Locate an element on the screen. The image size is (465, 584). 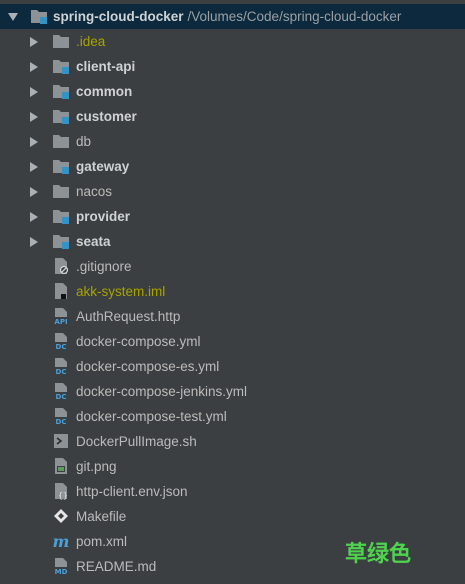
tree-row-folder-db: db is located at coordinates (232, 141).